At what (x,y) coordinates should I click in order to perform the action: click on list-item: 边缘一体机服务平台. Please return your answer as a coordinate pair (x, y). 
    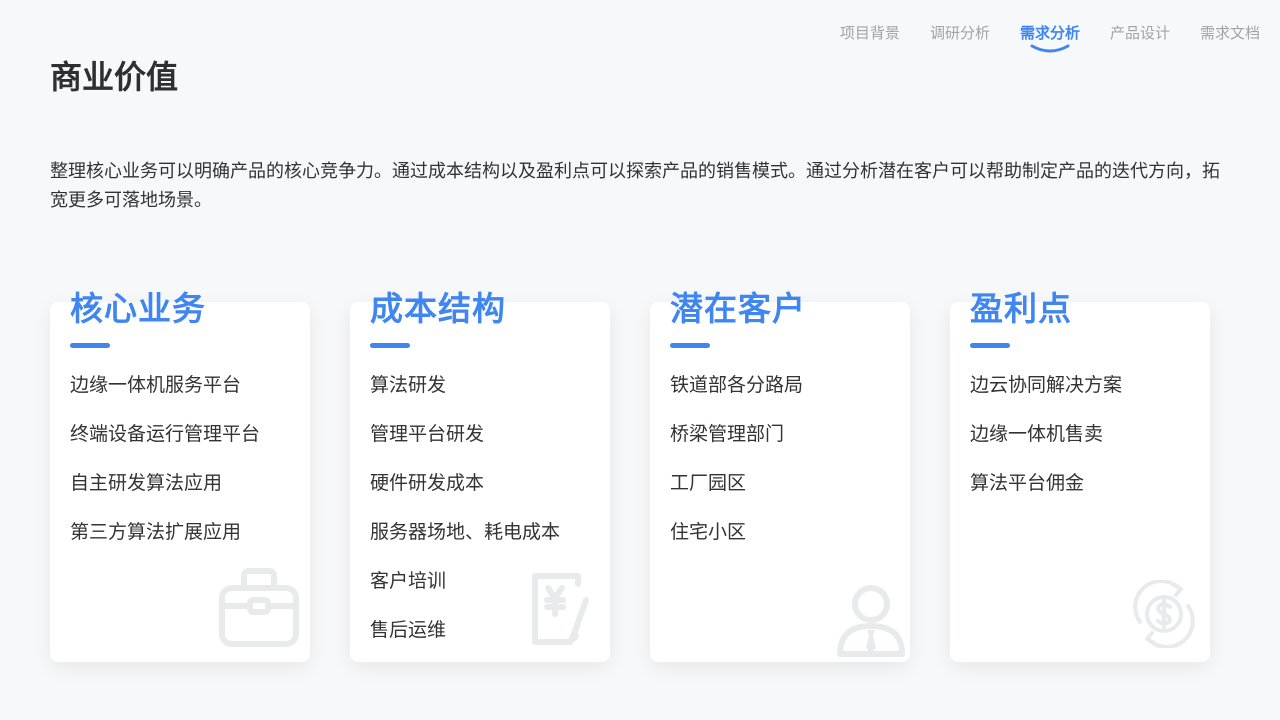
    Looking at the image, I should click on (156, 385).